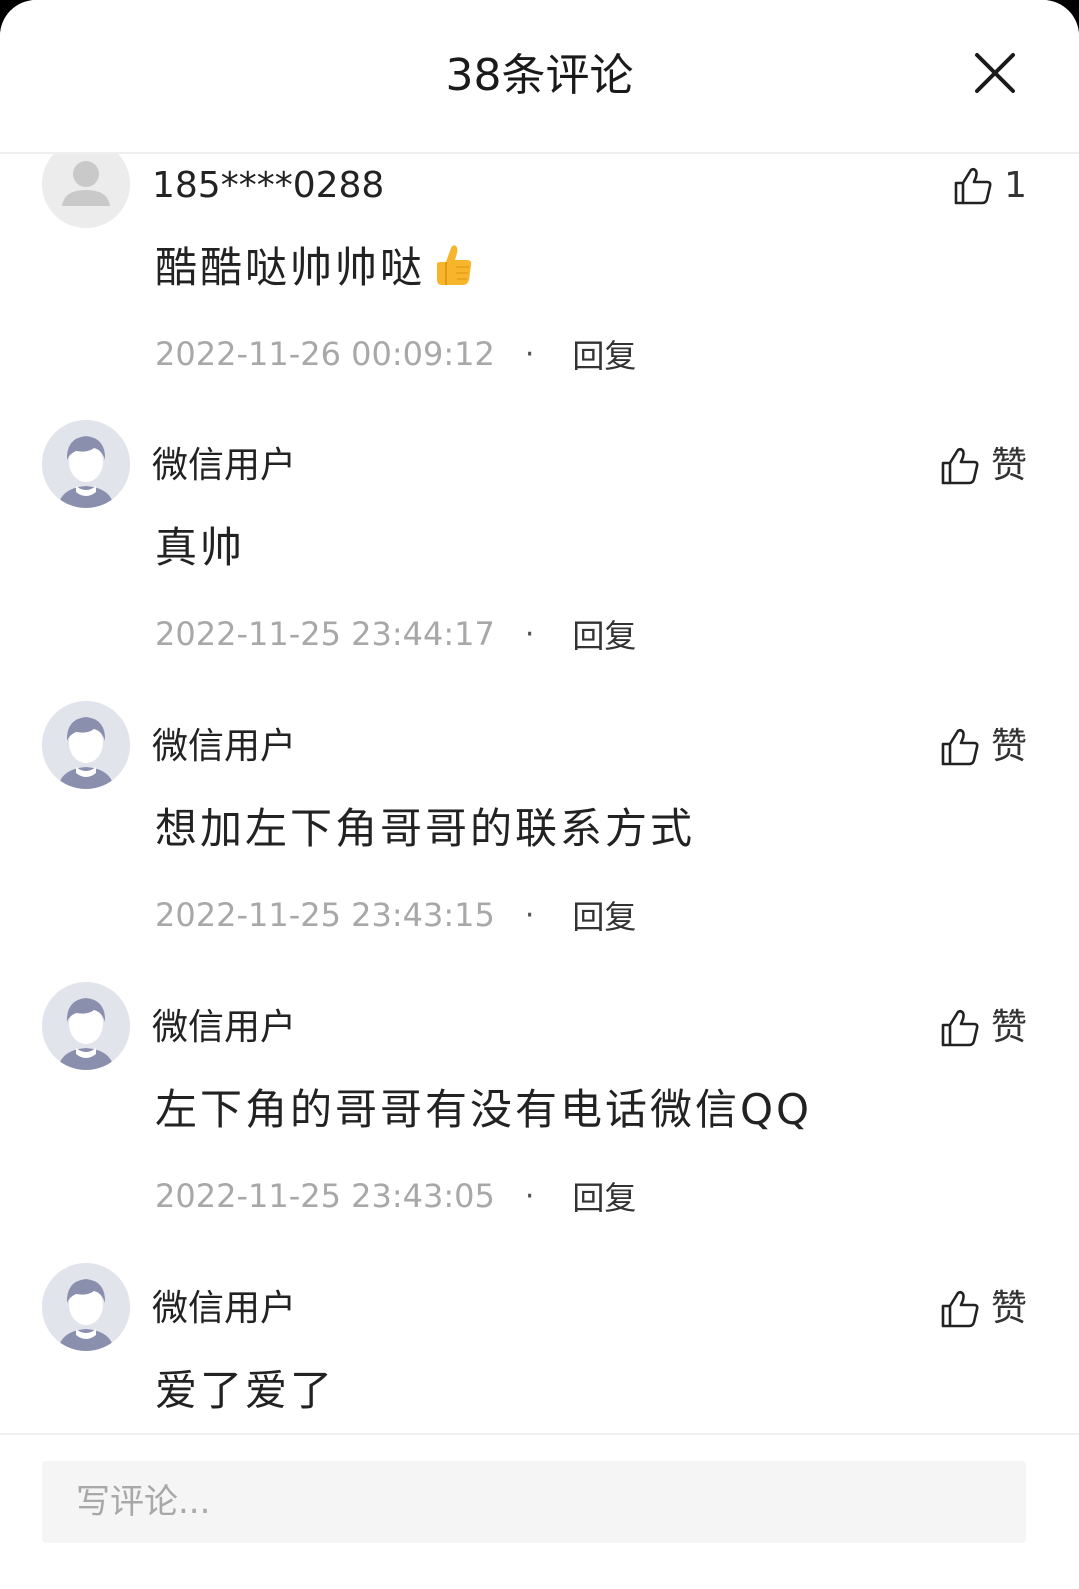  I want to click on comment-content: 真帅, so click(200, 547).